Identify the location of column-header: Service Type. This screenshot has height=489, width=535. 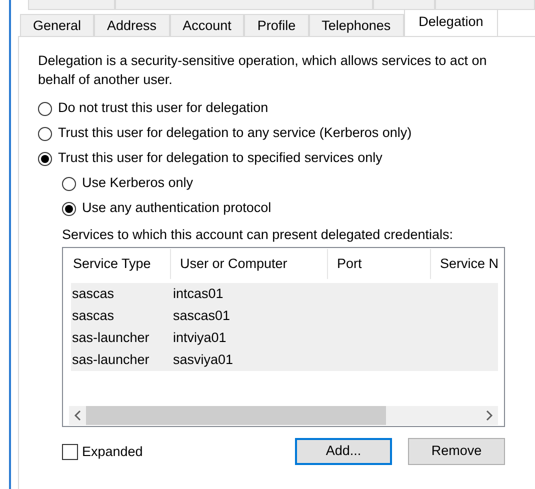
(117, 264).